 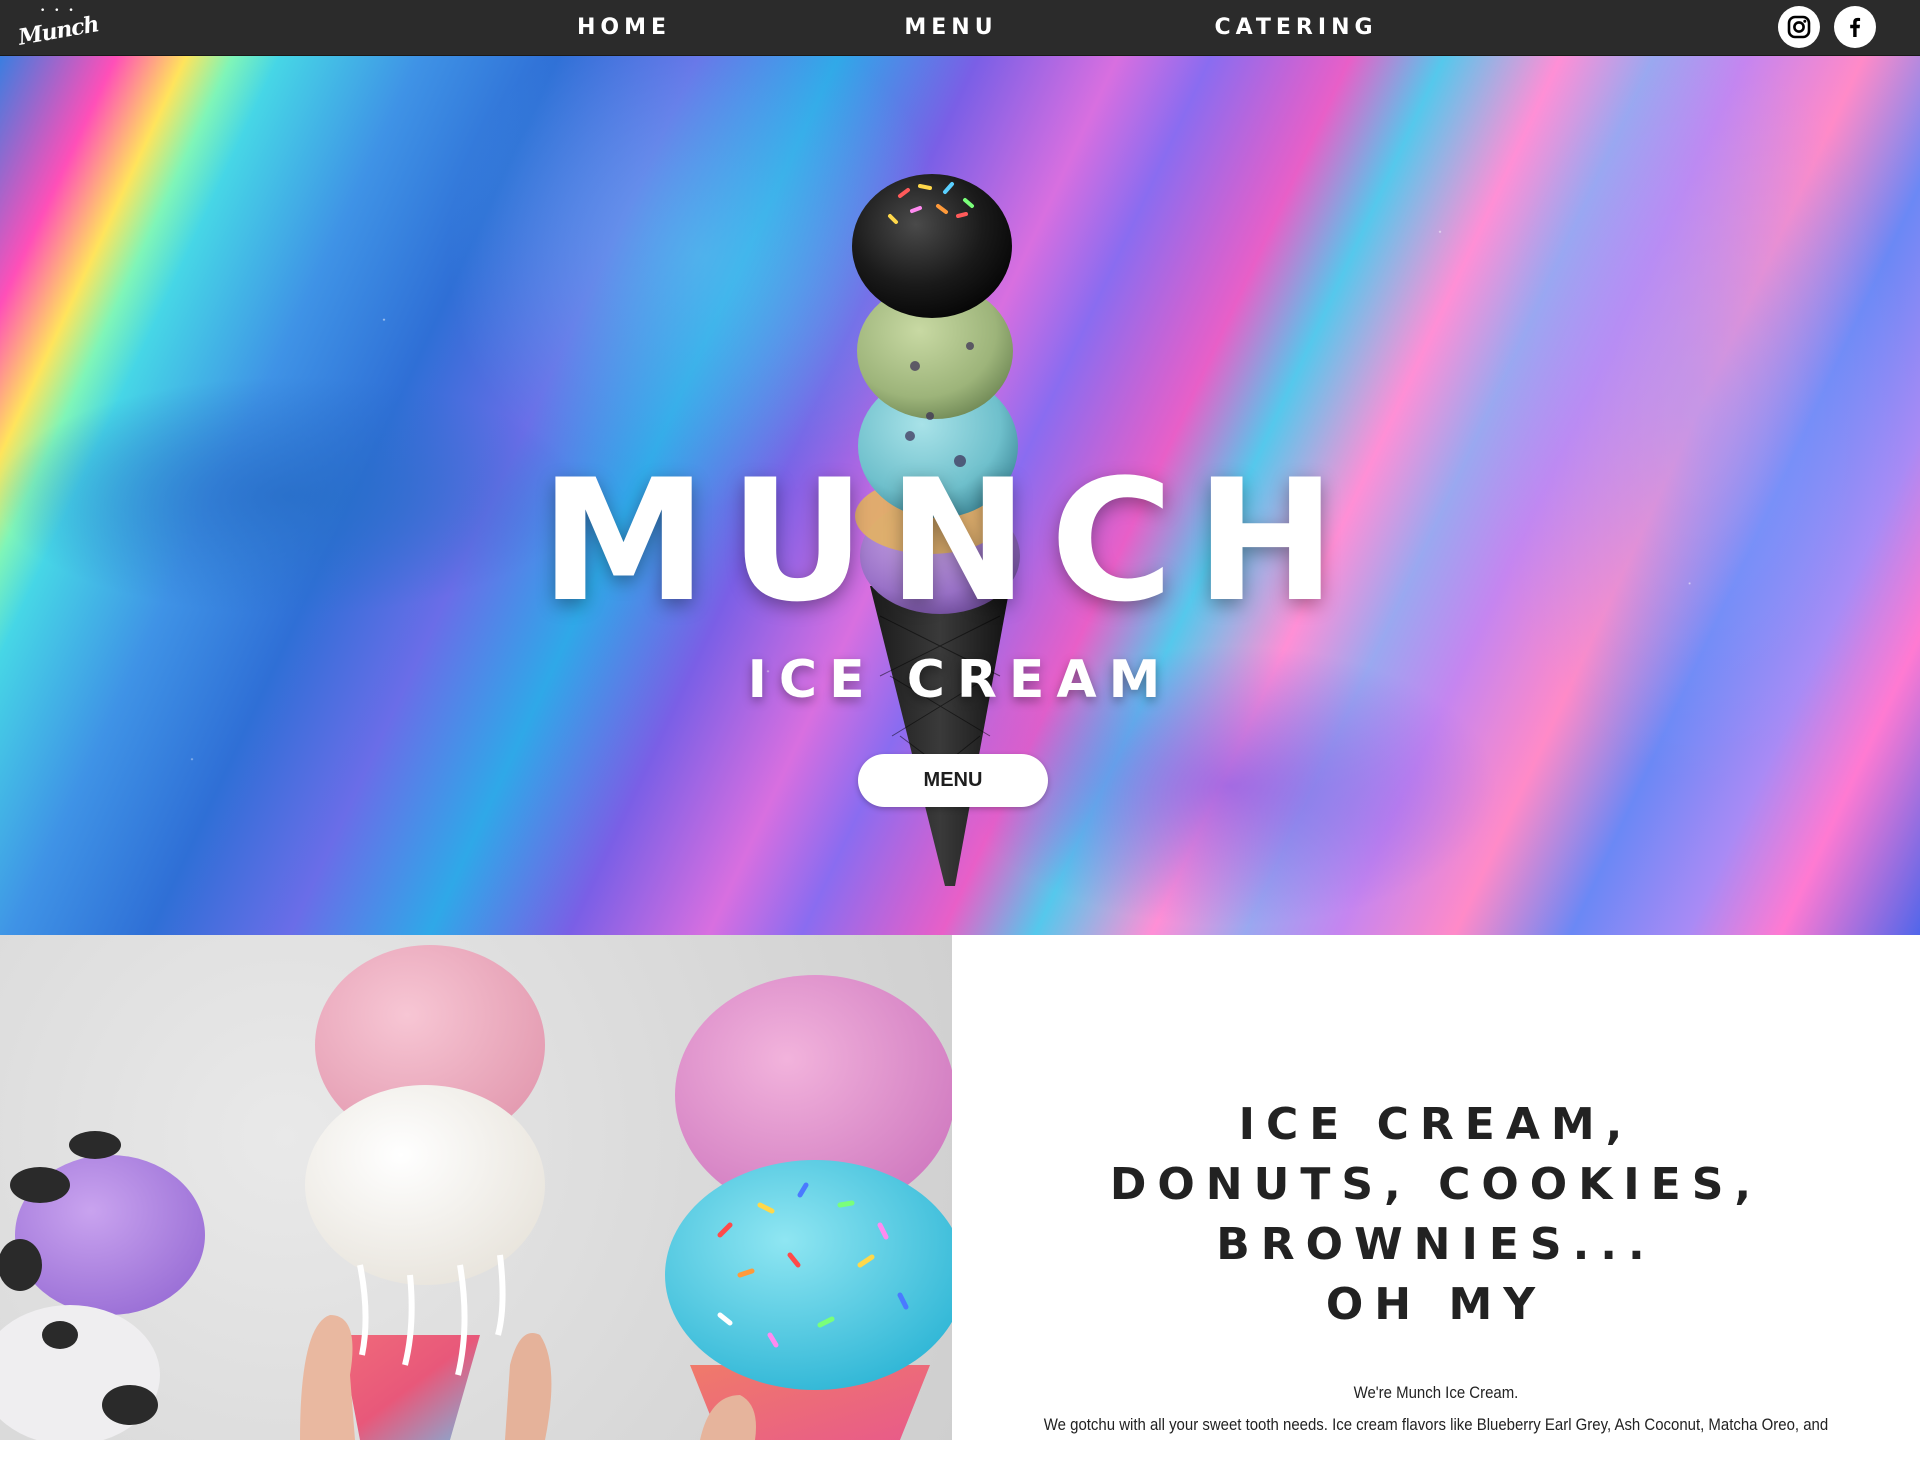 I want to click on logo-text: Munch, so click(x=58, y=31).